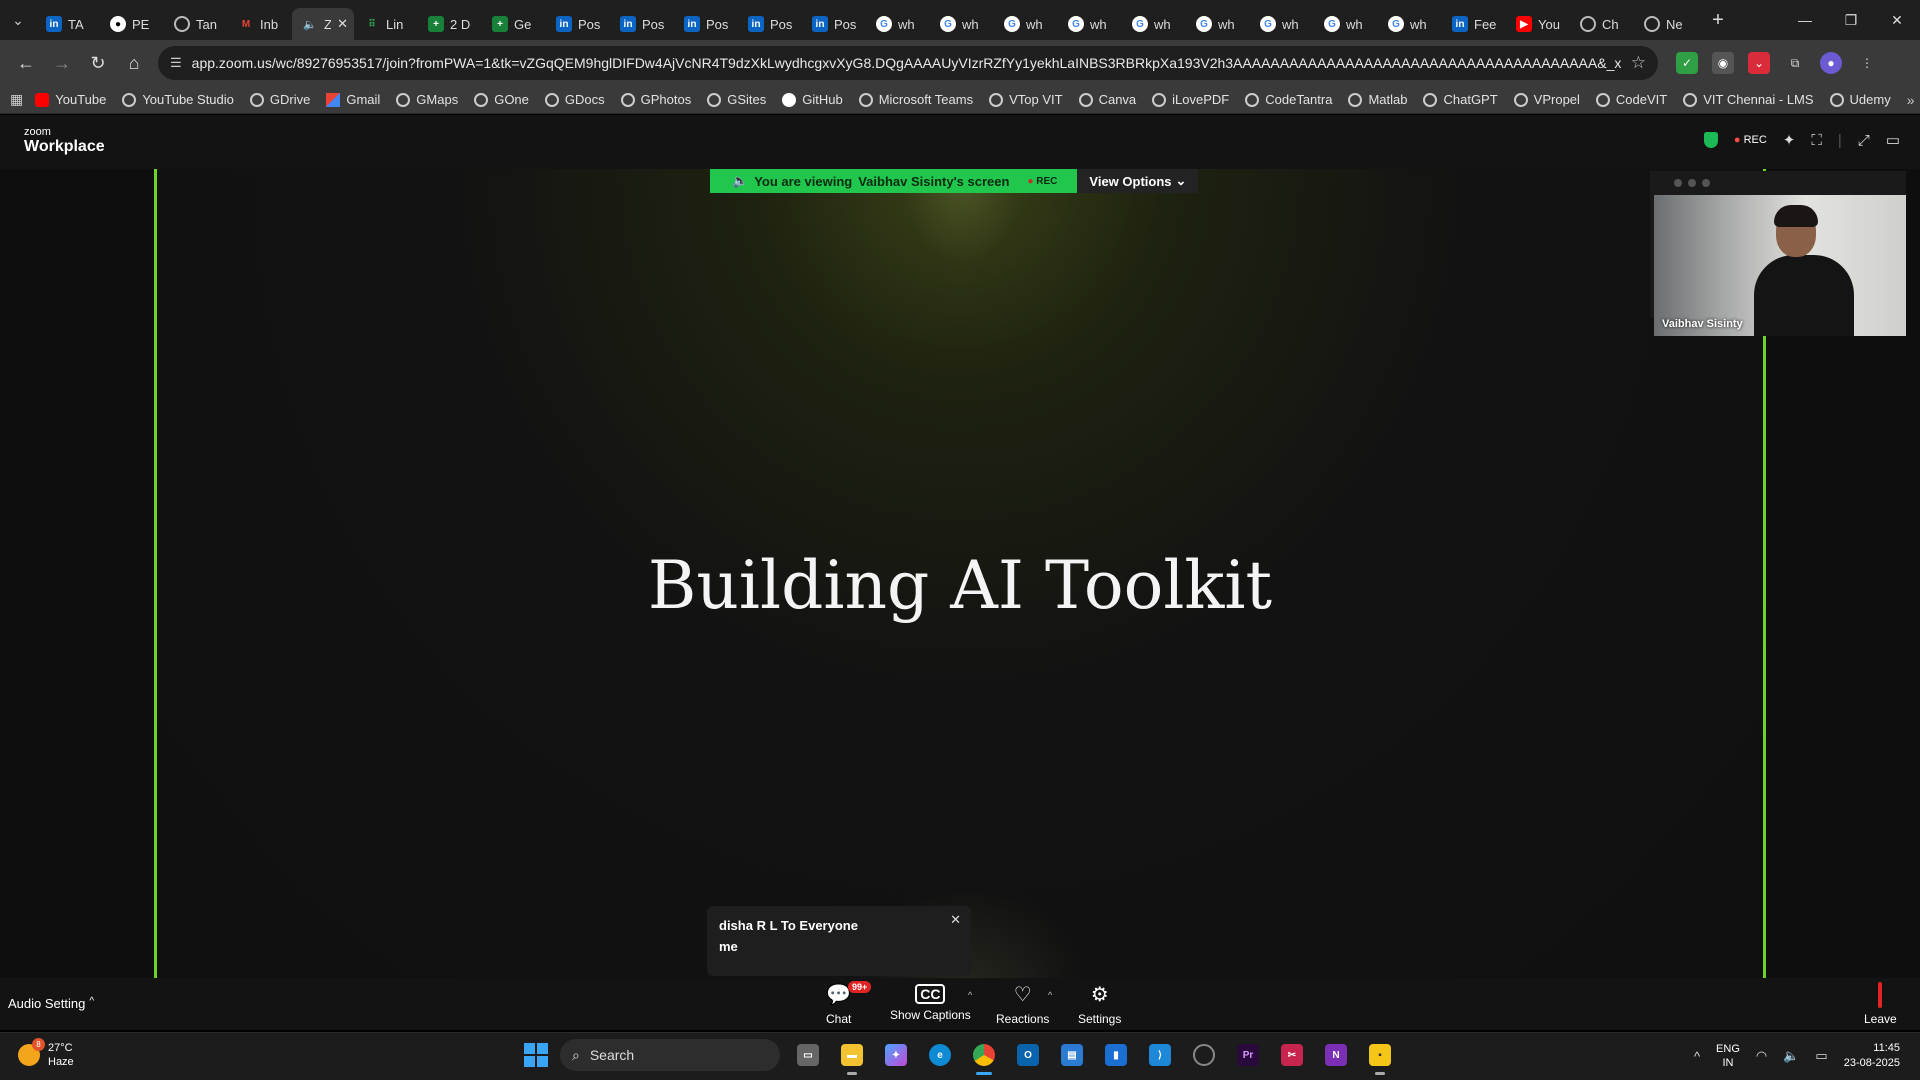 The height and width of the screenshot is (1080, 1920). I want to click on bookmark-item: GPhotos, so click(655, 99).